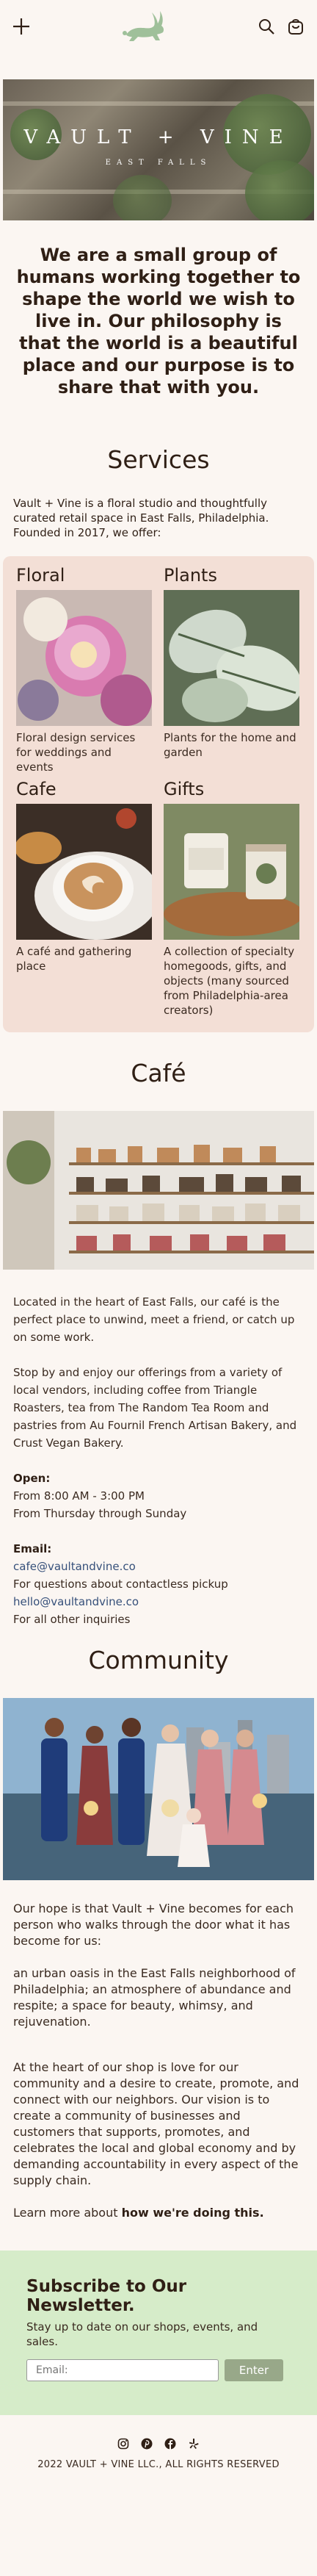  Describe the element at coordinates (84, 658) in the screenshot. I see `floral-image` at that location.